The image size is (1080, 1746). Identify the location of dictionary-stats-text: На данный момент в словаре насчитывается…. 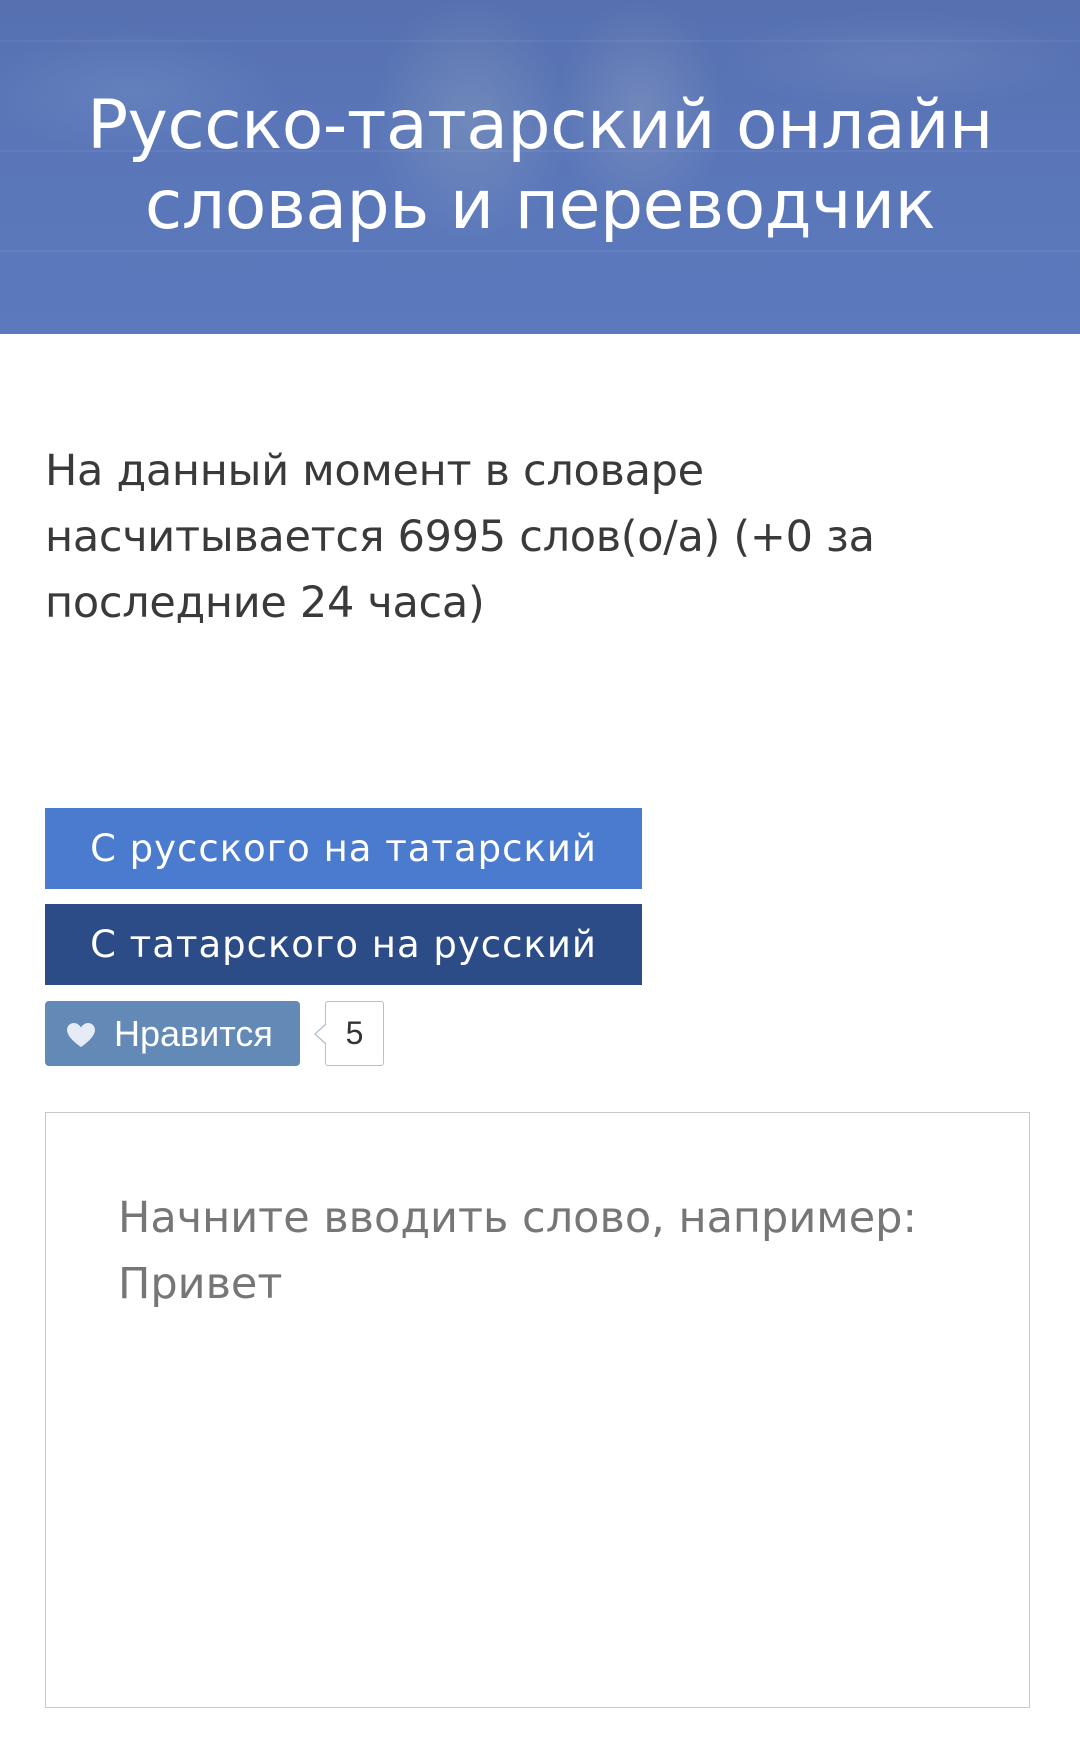
(460, 537).